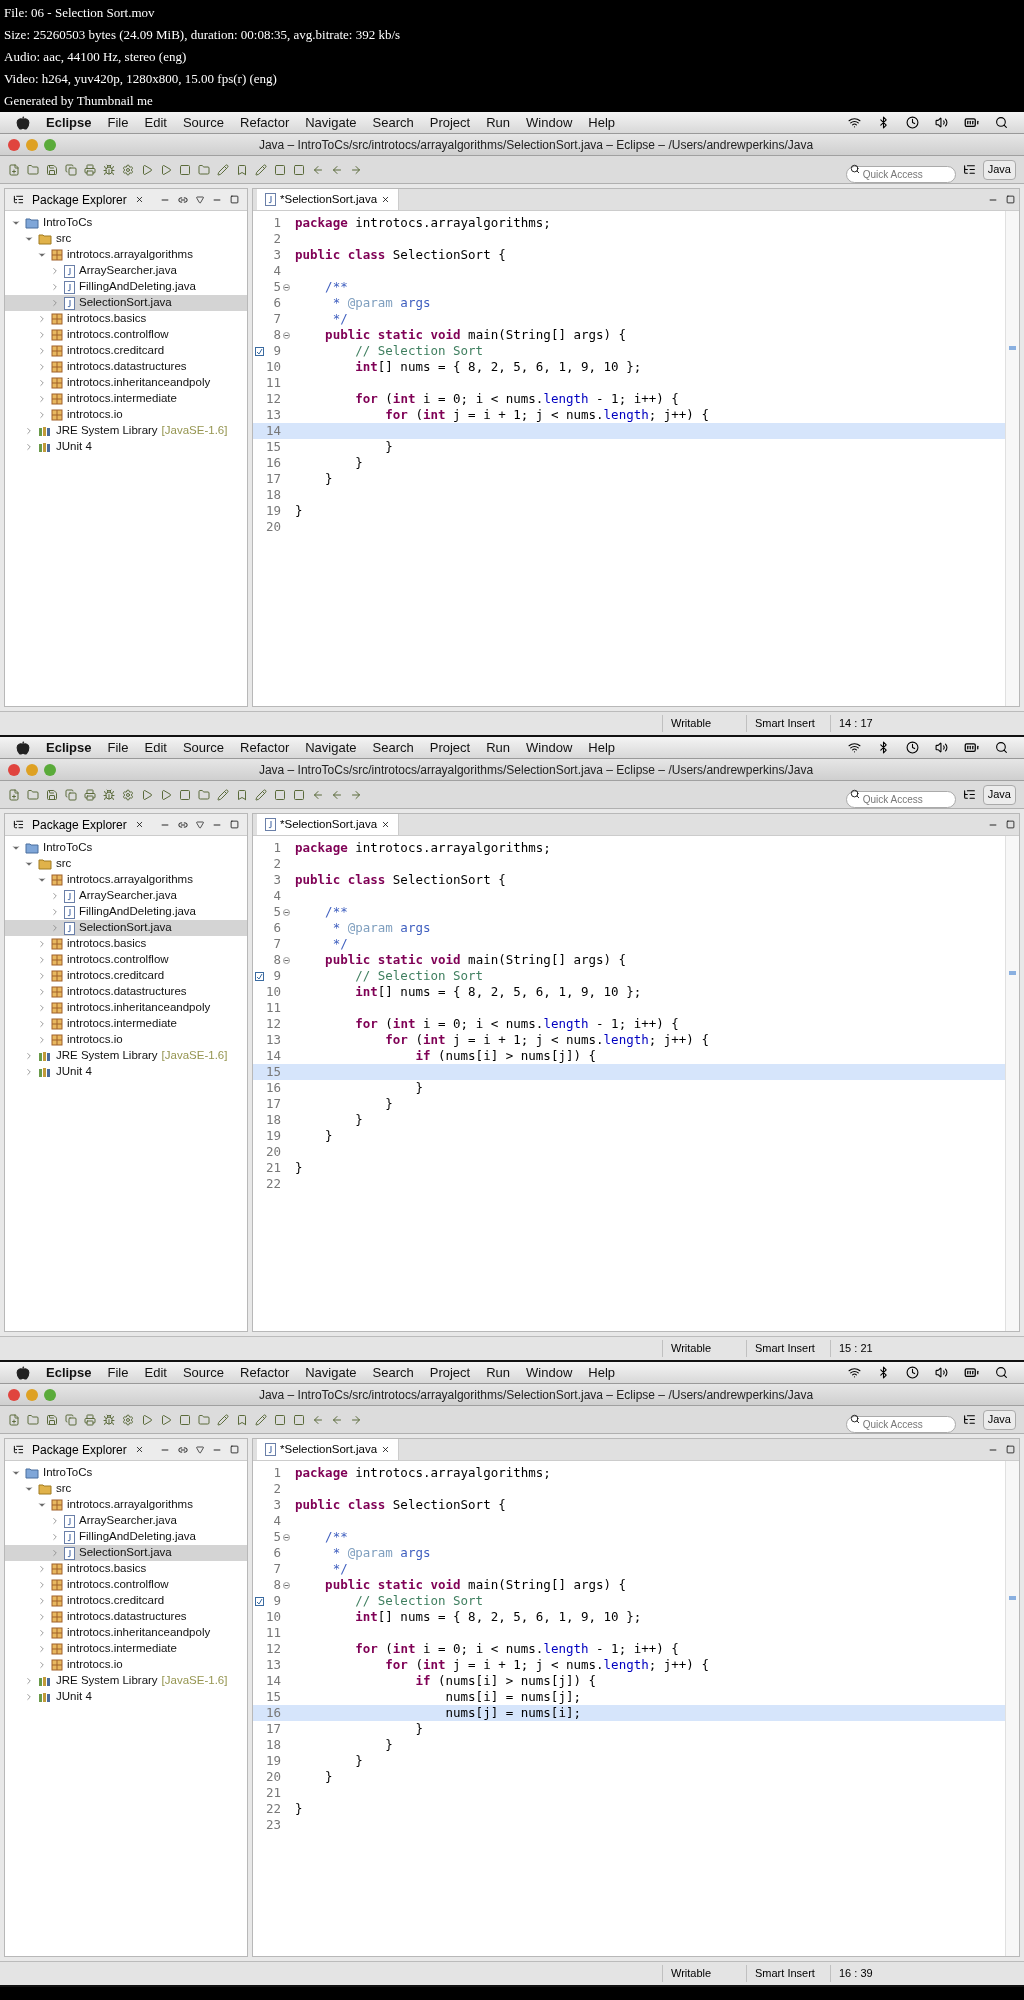 The image size is (1024, 2000). Describe the element at coordinates (854, 1372) in the screenshot. I see `wifi-icon` at that location.